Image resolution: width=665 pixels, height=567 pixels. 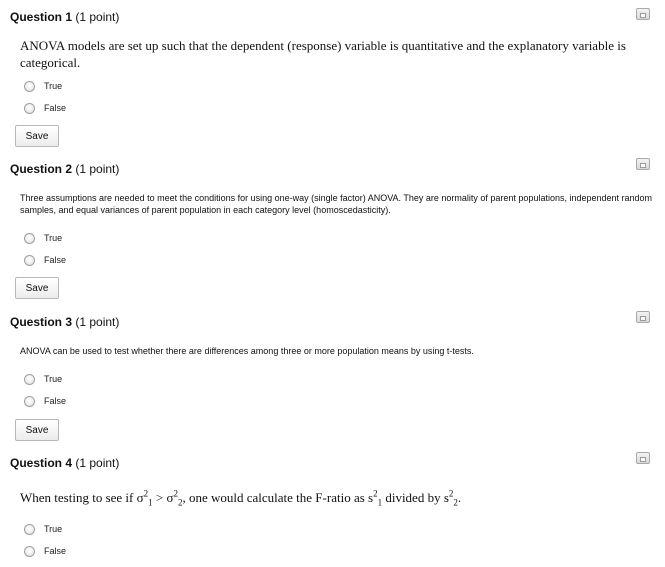 What do you see at coordinates (41, 169) in the screenshot?
I see `question-title: Question 2` at bounding box center [41, 169].